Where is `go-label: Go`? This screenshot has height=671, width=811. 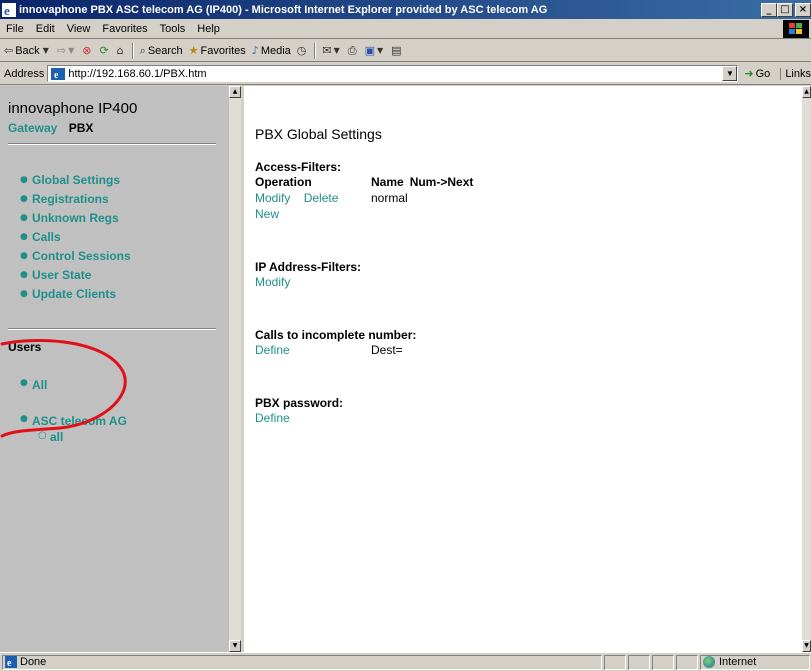 go-label: Go is located at coordinates (763, 73).